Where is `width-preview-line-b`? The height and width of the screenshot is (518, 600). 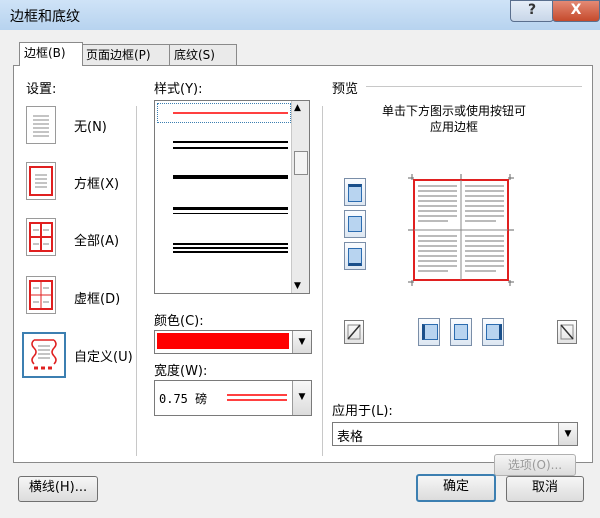 width-preview-line-b is located at coordinates (257, 400).